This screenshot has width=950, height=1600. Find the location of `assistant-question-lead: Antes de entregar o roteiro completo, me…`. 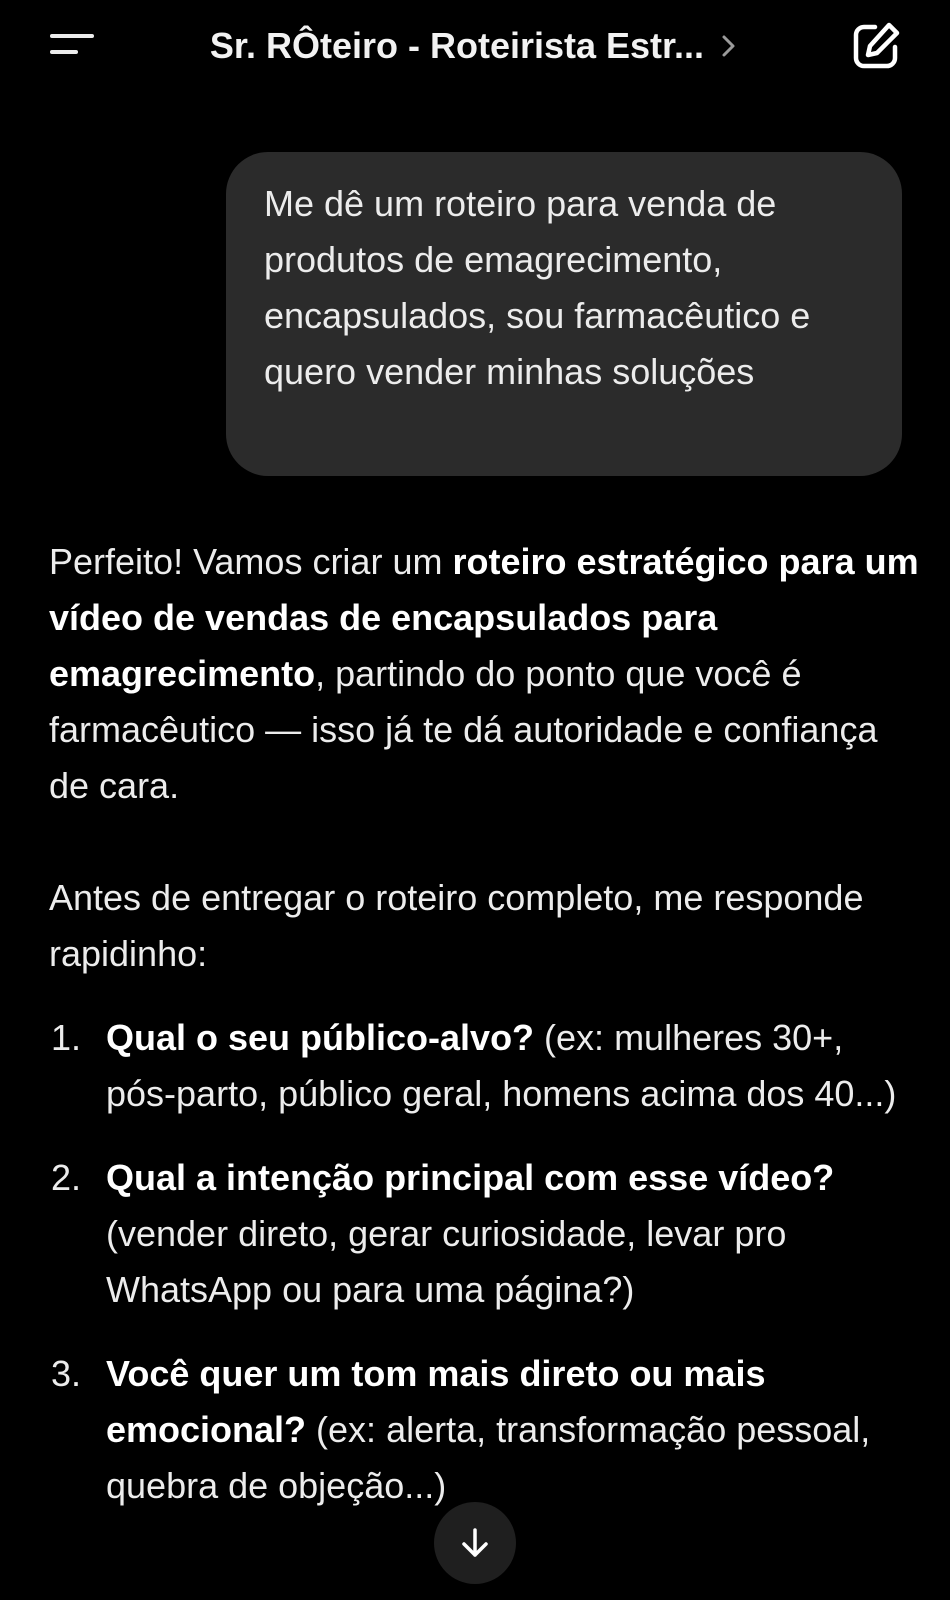

assistant-question-lead: Antes de entregar o roteiro completo, me… is located at coordinates (456, 925).